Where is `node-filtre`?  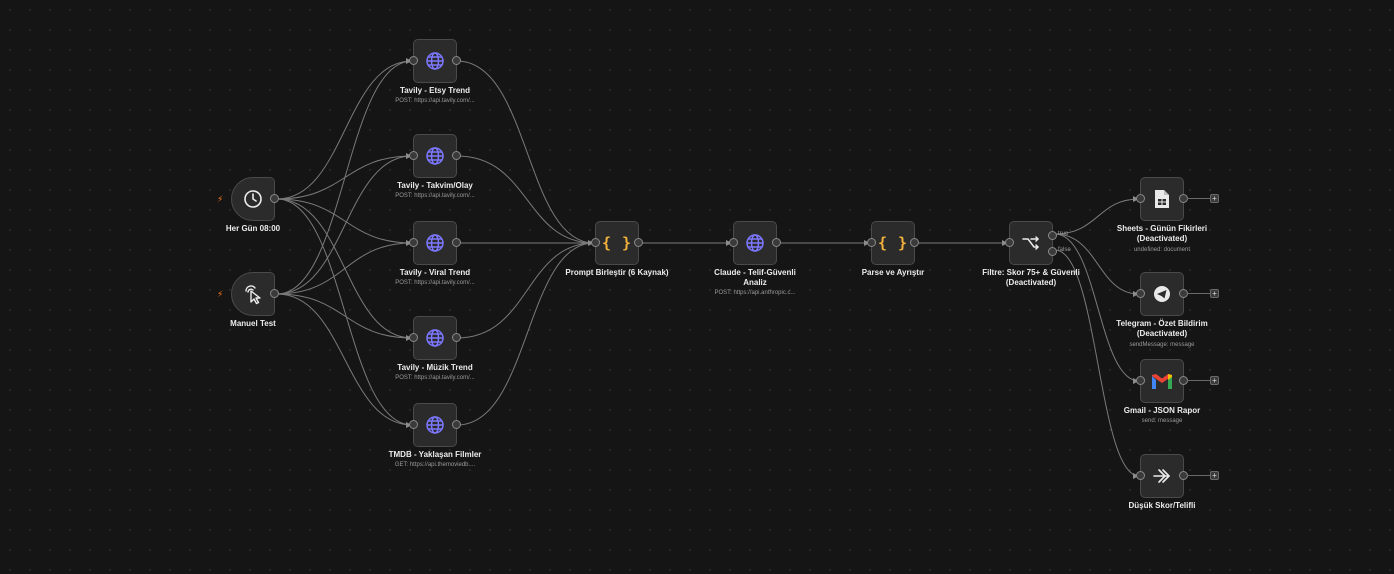 node-filtre is located at coordinates (1031, 243).